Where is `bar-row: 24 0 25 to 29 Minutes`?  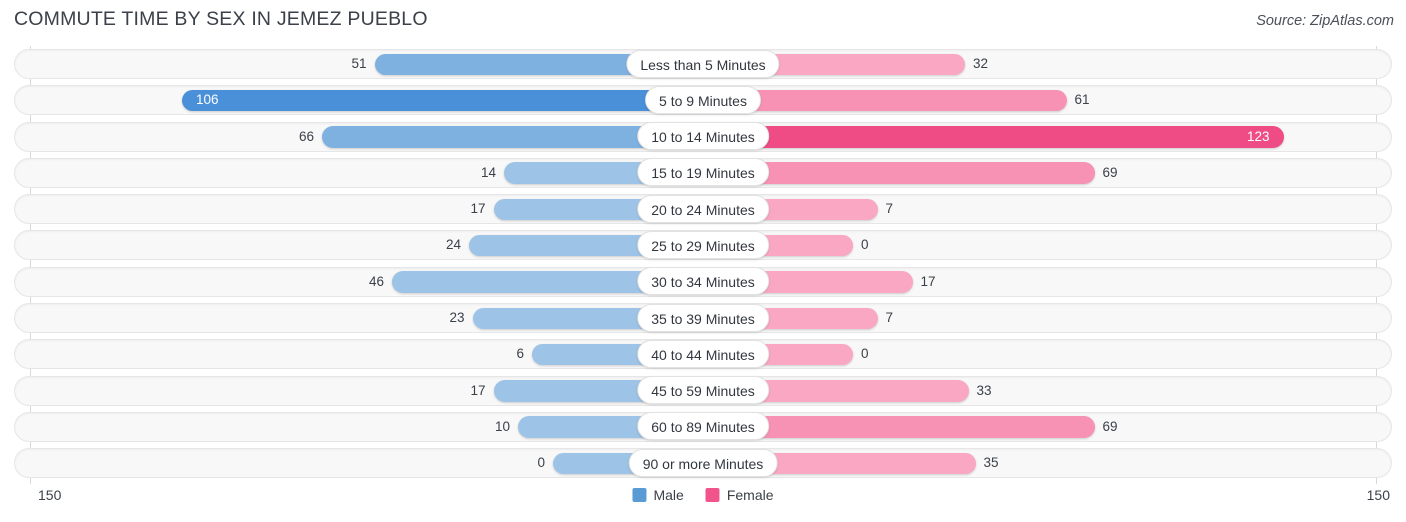
bar-row: 24 0 25 to 29 Minutes is located at coordinates (703, 245).